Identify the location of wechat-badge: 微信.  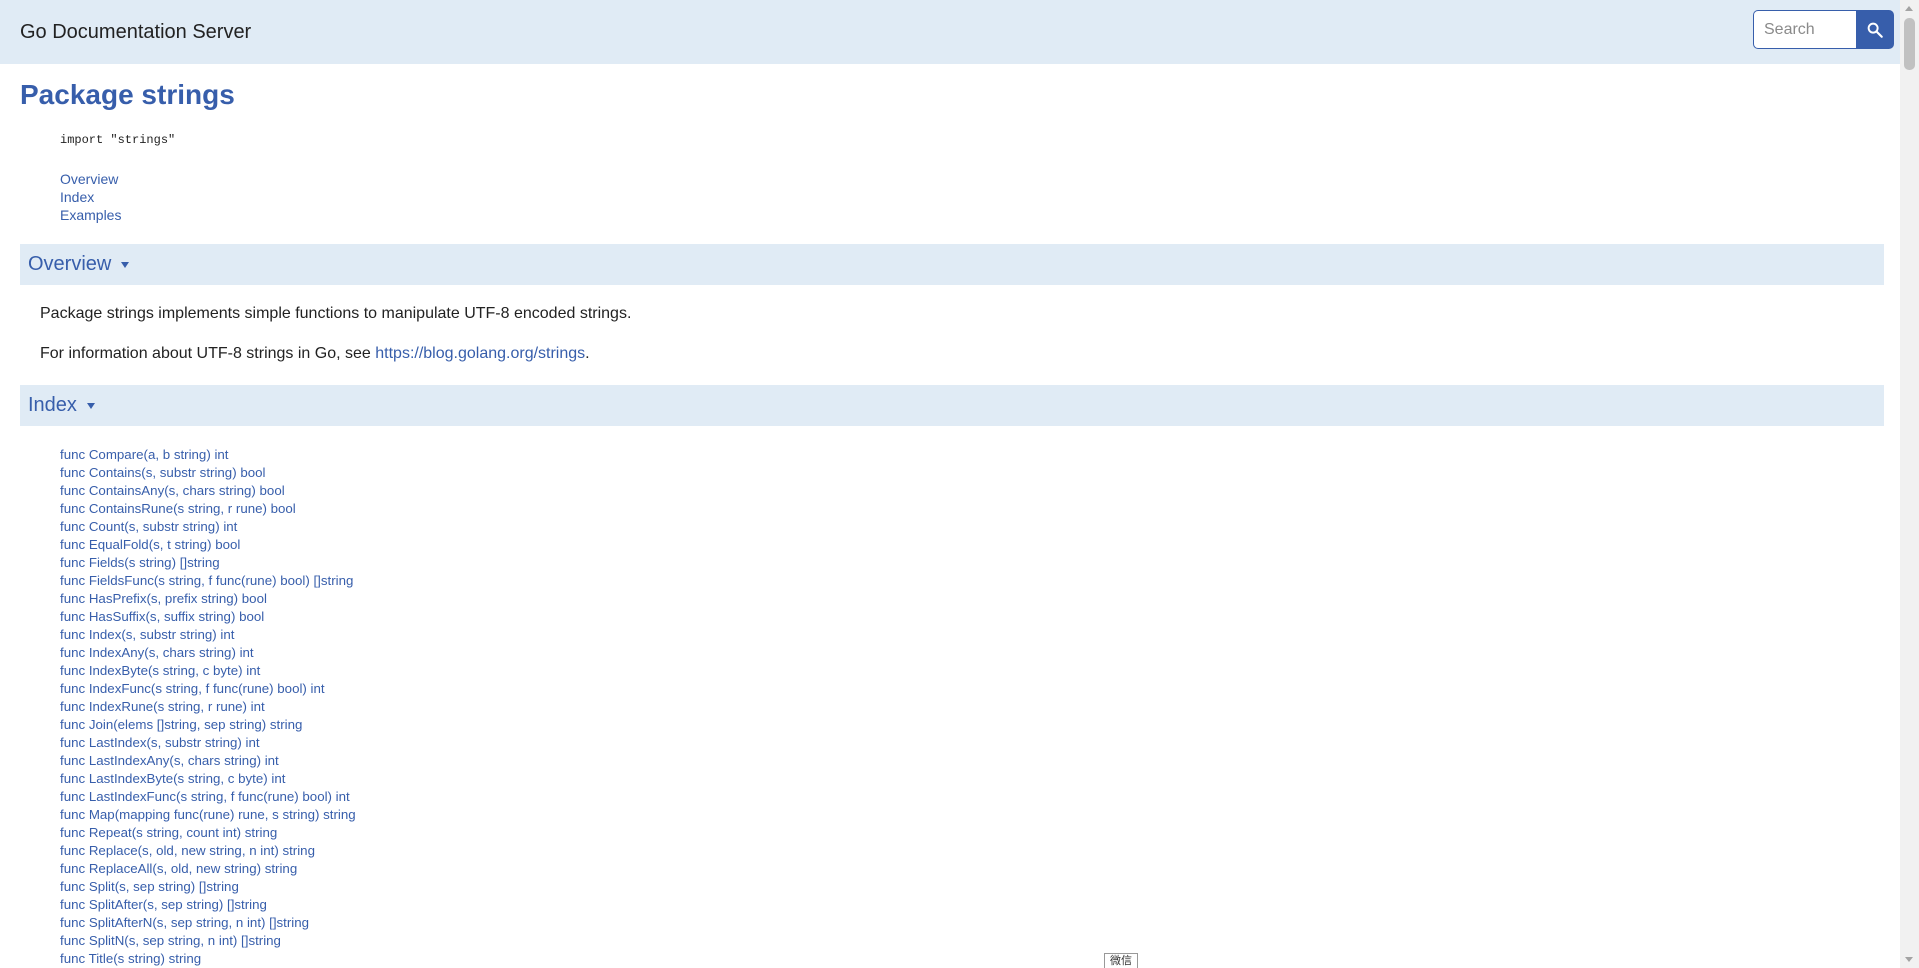
(1121, 960).